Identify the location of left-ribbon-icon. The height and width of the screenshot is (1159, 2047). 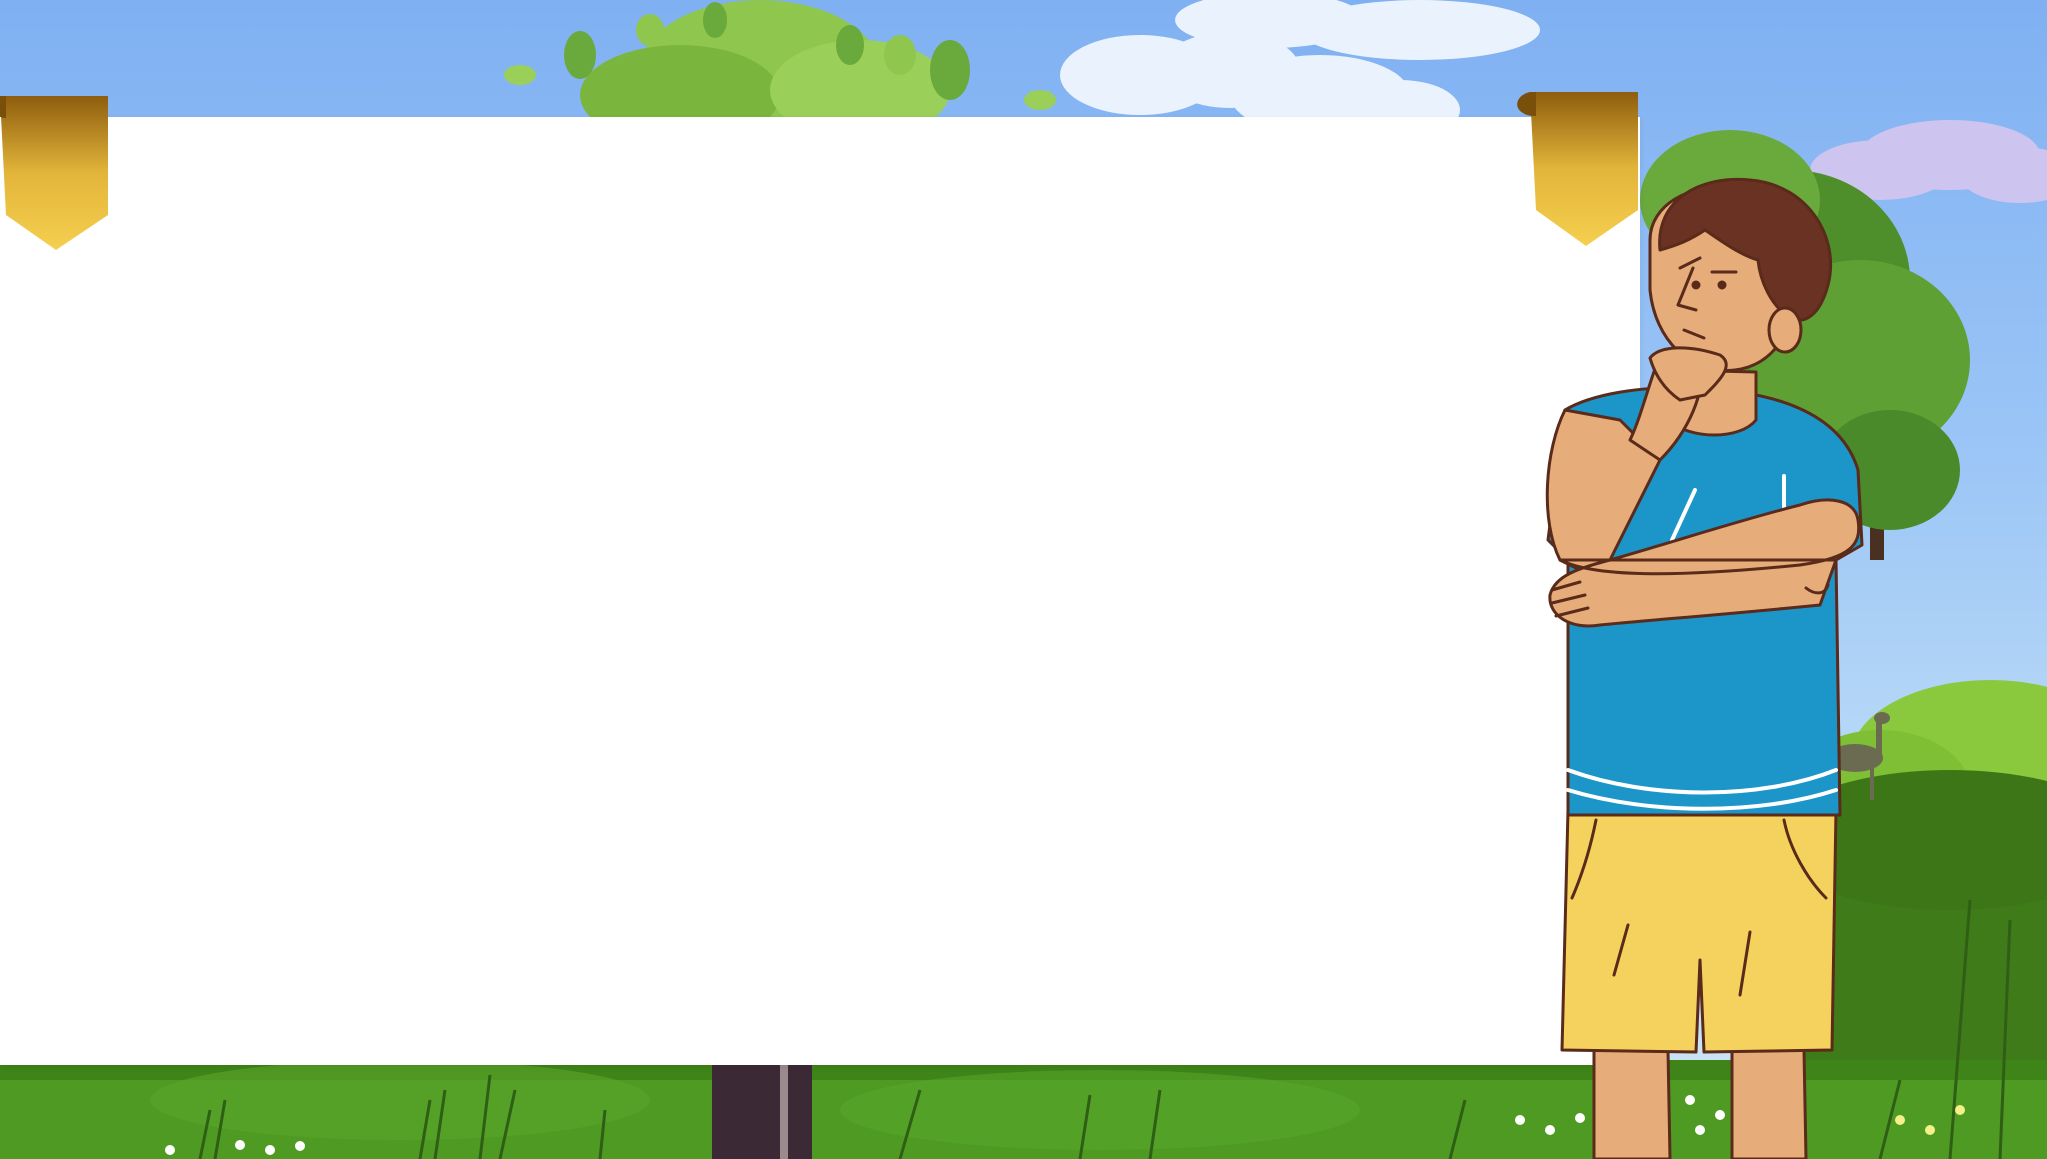
(54, 173).